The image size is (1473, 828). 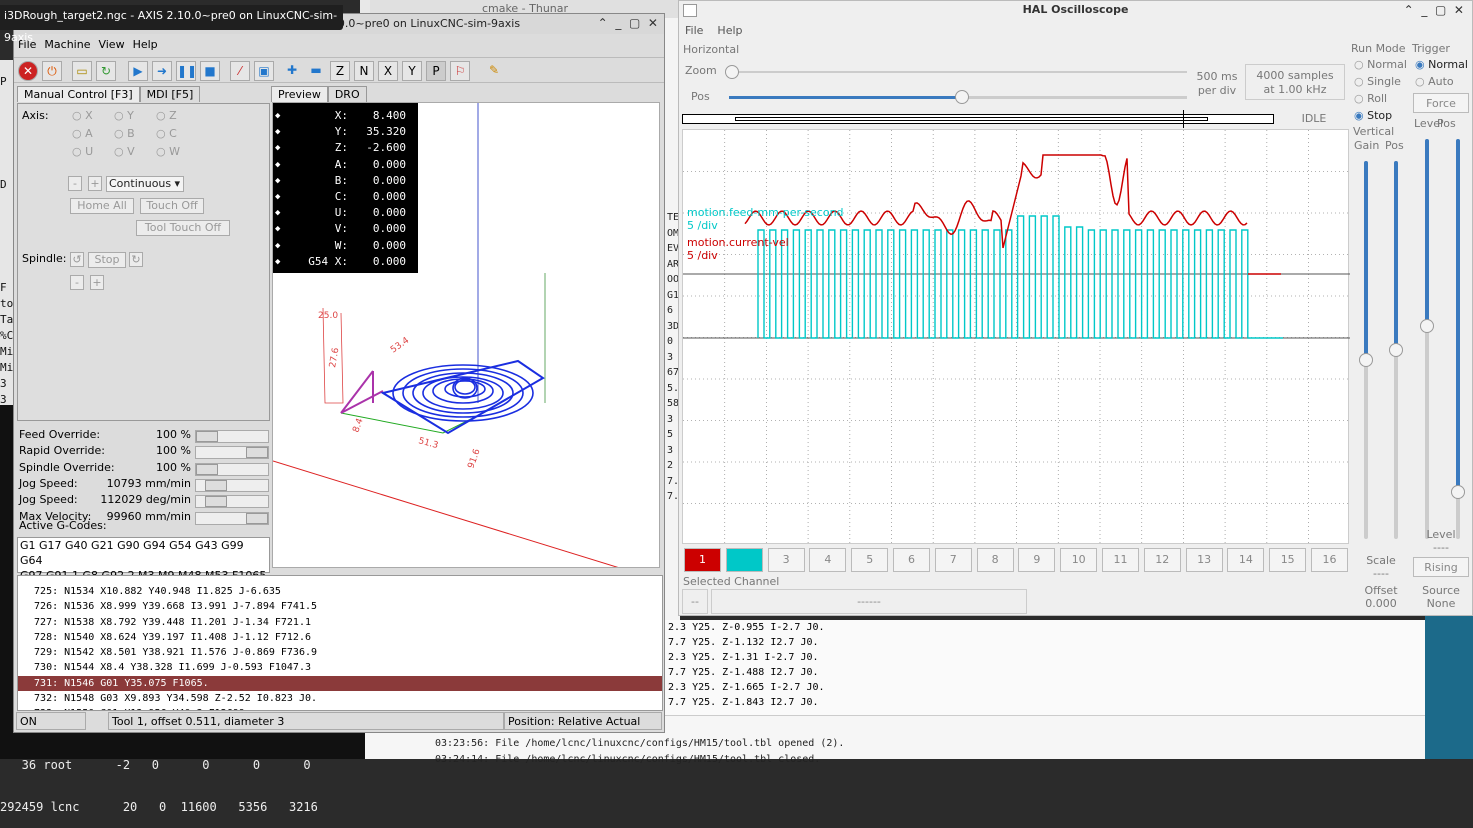 What do you see at coordinates (82, 133) in the screenshot?
I see `axis-radio-a: ○ A` at bounding box center [82, 133].